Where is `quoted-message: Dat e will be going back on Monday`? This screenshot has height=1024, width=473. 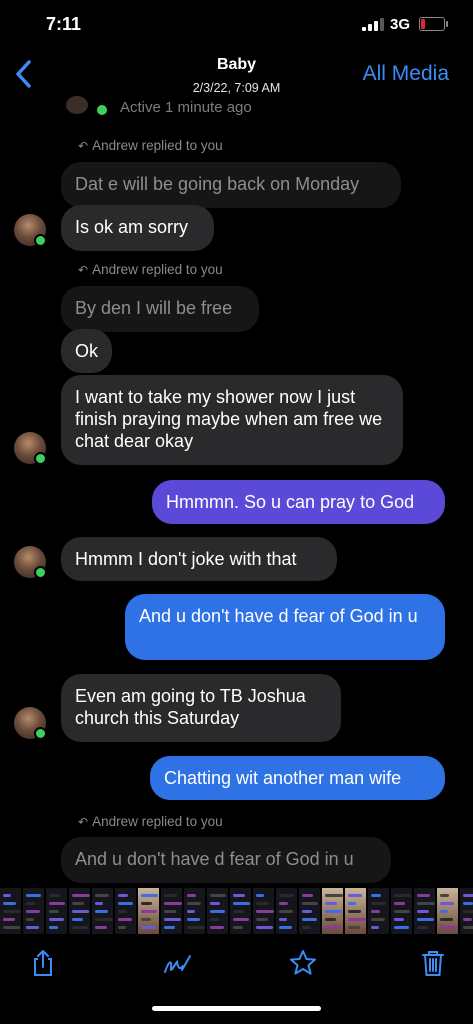 quoted-message: Dat e will be going back on Monday is located at coordinates (231, 185).